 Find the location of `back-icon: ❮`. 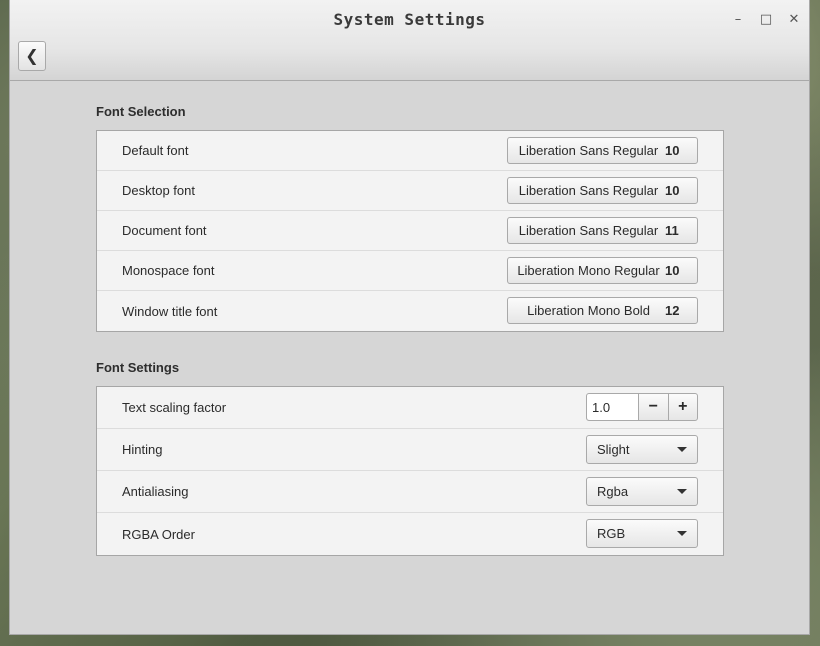

back-icon: ❮ is located at coordinates (32, 56).